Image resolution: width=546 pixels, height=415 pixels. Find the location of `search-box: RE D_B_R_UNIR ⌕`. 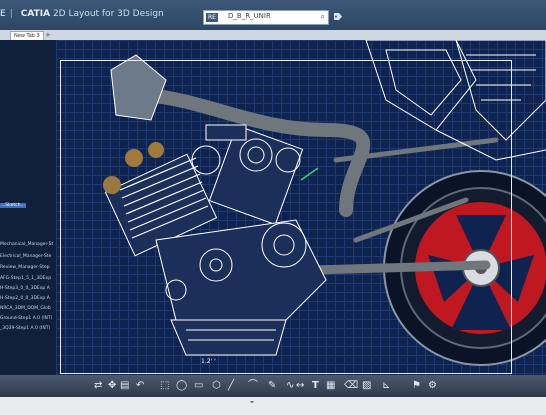

search-box: RE D_B_R_UNIR ⌕ is located at coordinates (266, 17).